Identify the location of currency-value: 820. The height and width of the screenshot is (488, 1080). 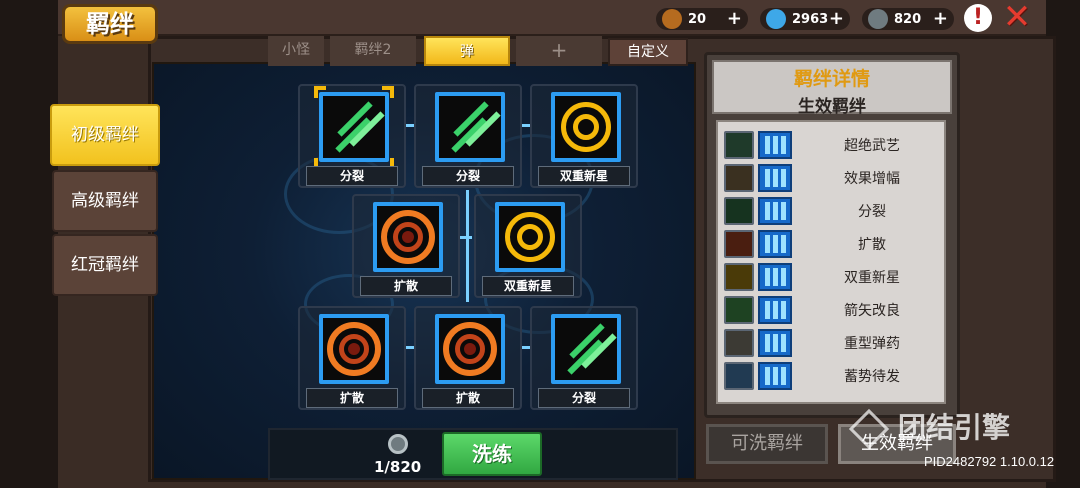
(908, 19).